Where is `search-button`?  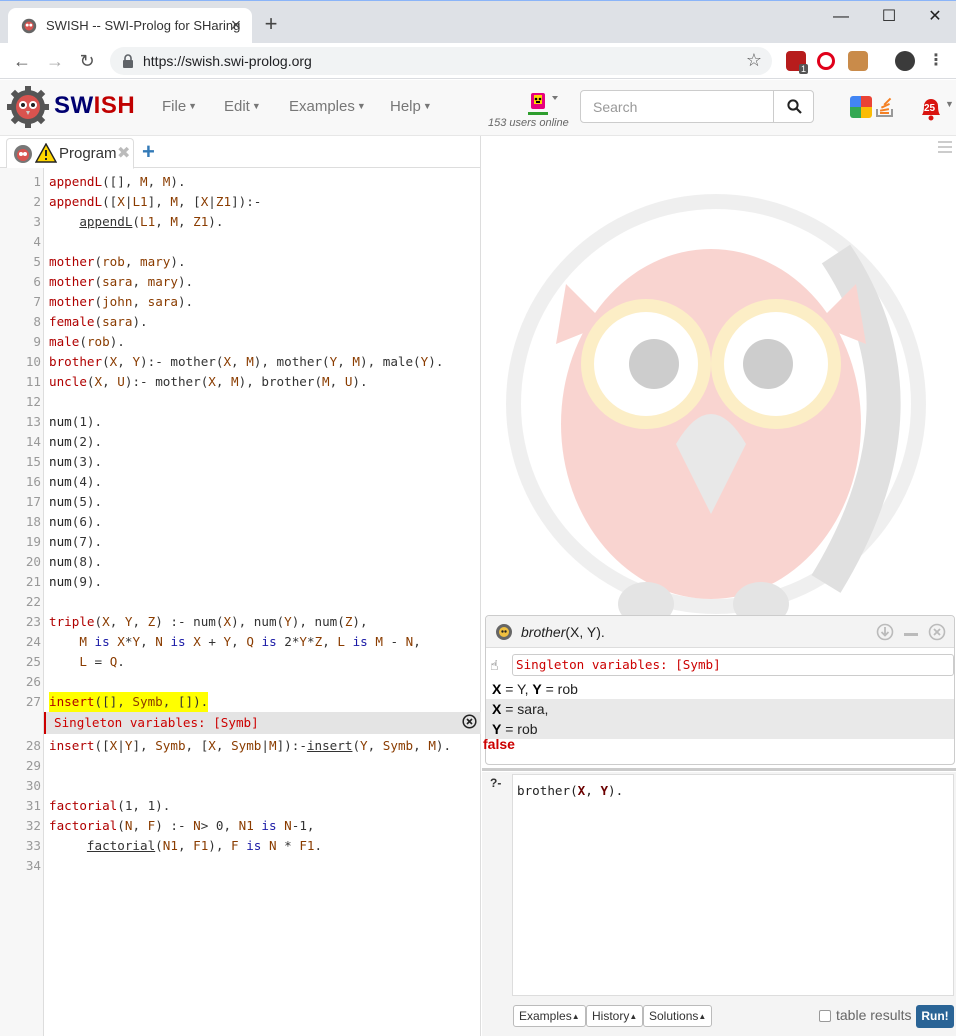
search-button is located at coordinates (793, 106).